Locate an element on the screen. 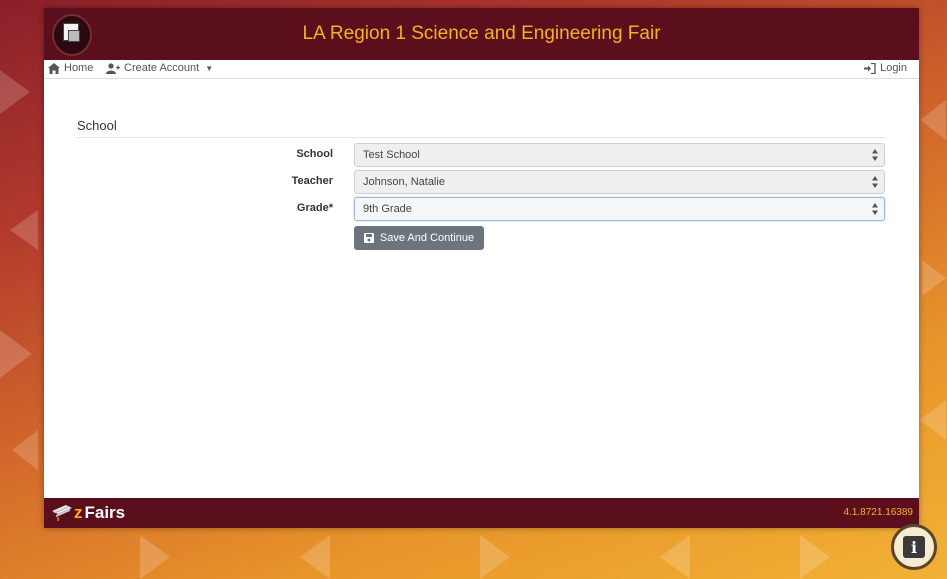  nav-home-label: Home is located at coordinates (79, 68).